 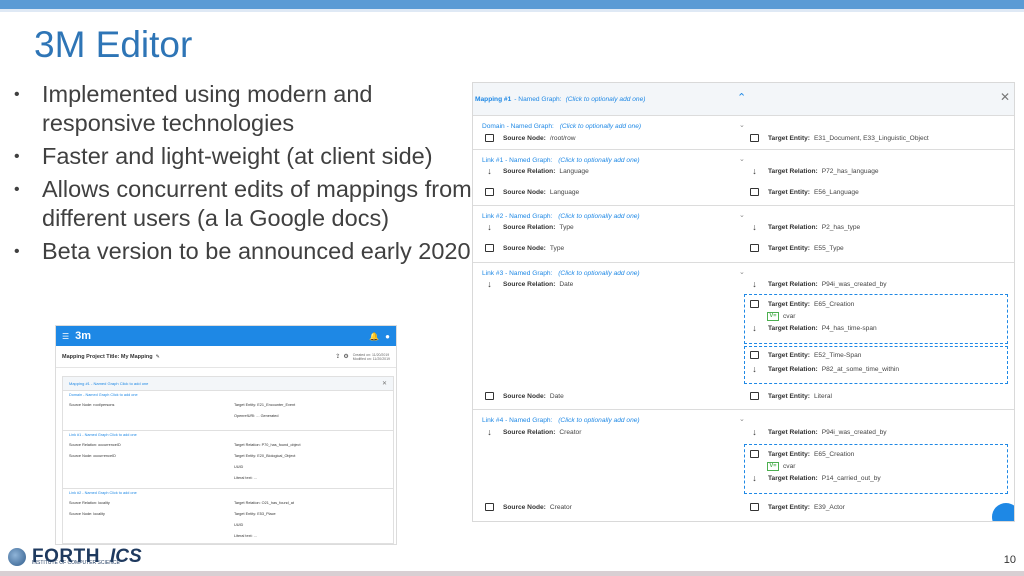 What do you see at coordinates (493, 273) in the screenshot?
I see `link-label: Link #3` at bounding box center [493, 273].